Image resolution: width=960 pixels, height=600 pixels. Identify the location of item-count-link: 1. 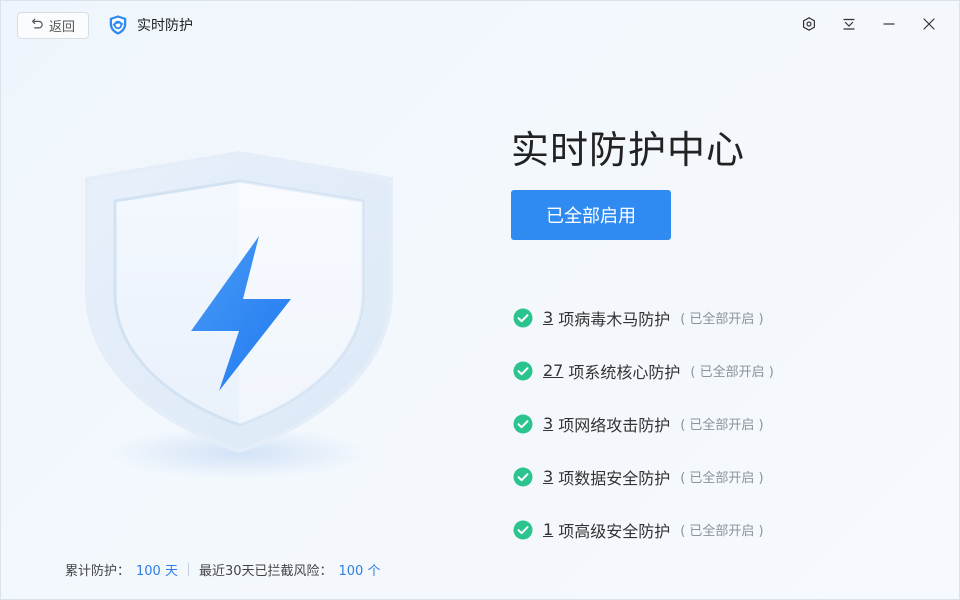
(548, 529).